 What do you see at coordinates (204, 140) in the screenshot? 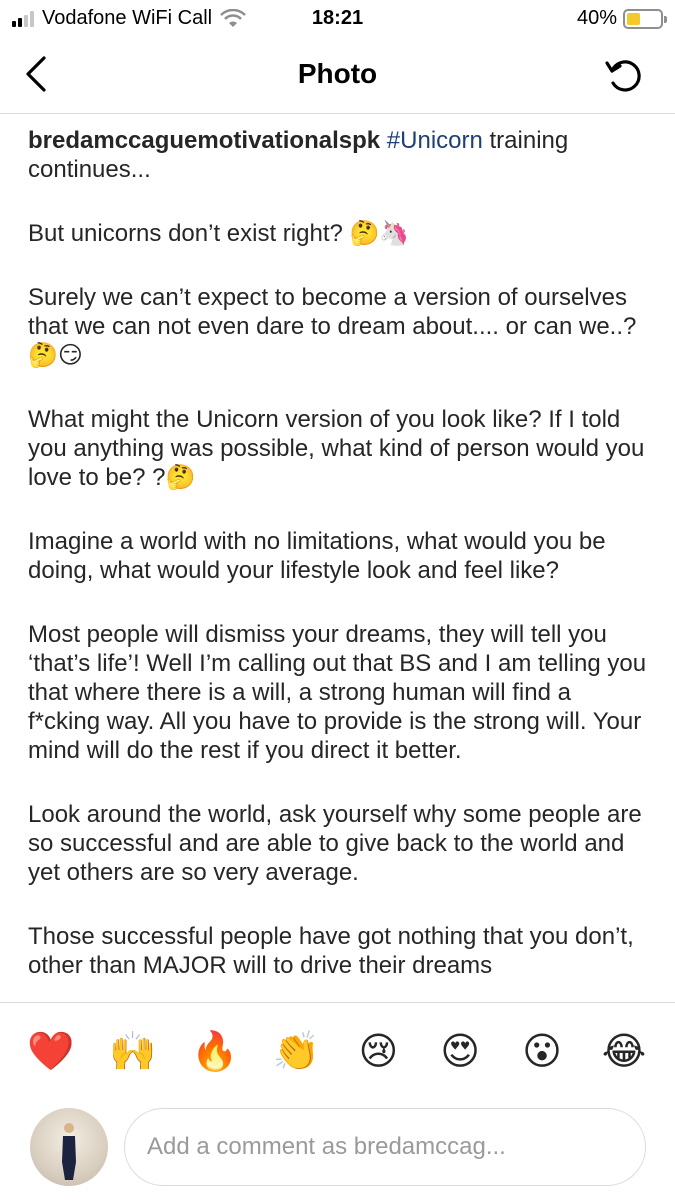
I see `caption-username: bredamccaguemotivationalspk` at bounding box center [204, 140].